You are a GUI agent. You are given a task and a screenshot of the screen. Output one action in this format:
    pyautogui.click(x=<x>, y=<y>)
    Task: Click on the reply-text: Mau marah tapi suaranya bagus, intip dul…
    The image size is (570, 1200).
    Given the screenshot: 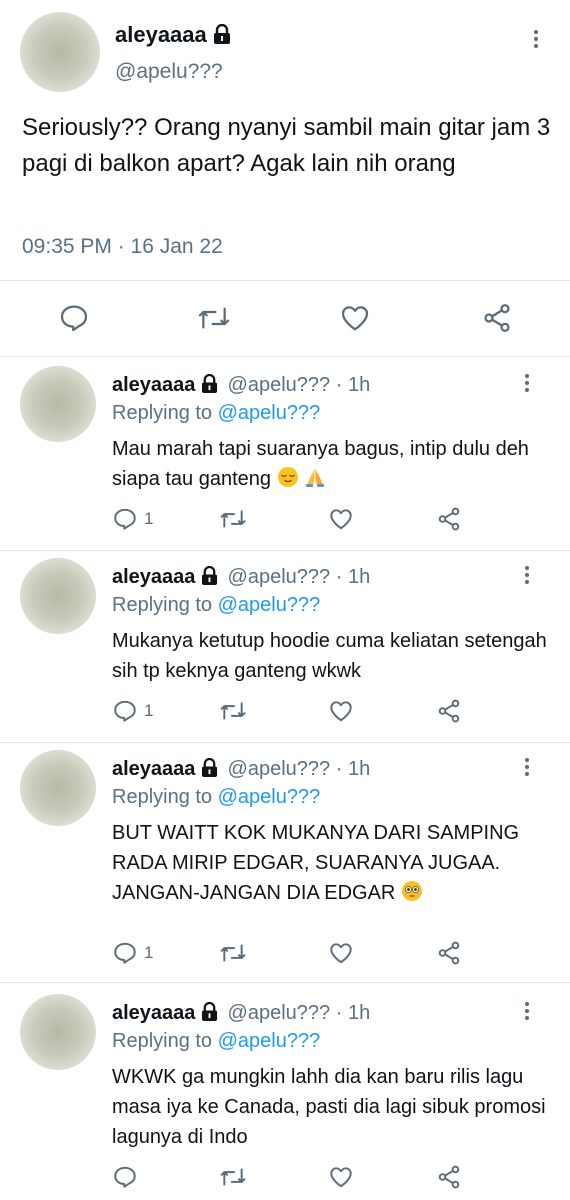 What is the action you would take?
    pyautogui.click(x=320, y=464)
    